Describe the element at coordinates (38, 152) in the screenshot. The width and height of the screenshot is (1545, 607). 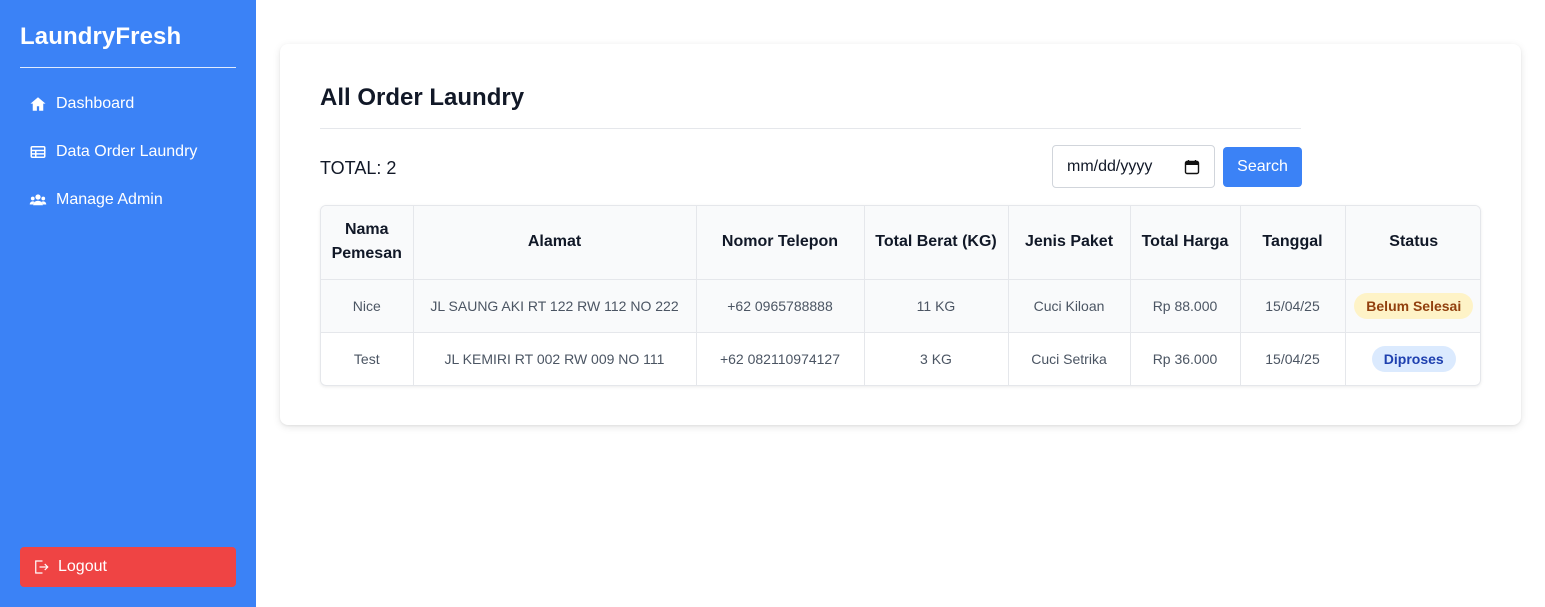
I see `table-icon` at that location.